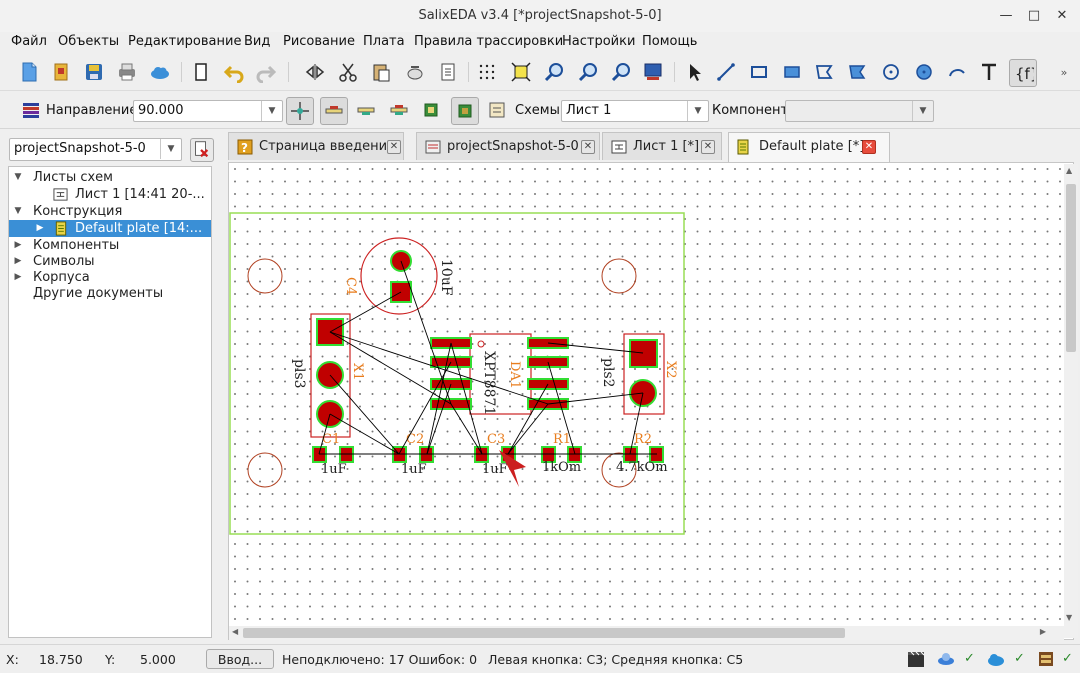 Image resolution: width=1080 pixels, height=673 pixels. I want to click on tab-project: projectSnapshot-5-0 ✕, so click(508, 146).